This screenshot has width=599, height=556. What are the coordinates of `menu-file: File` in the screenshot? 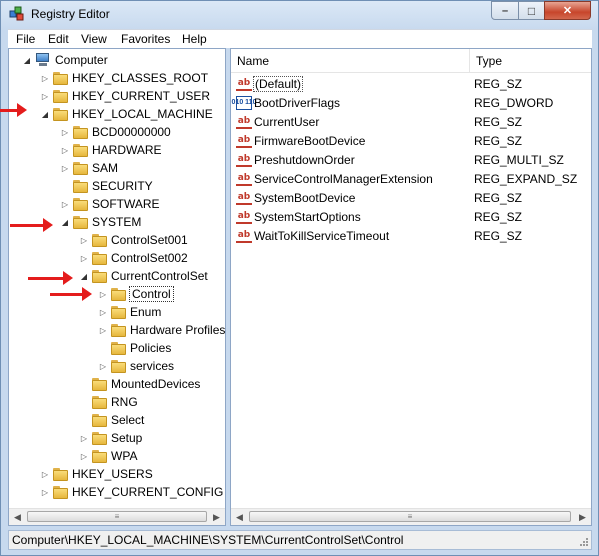 It's located at (25, 39).